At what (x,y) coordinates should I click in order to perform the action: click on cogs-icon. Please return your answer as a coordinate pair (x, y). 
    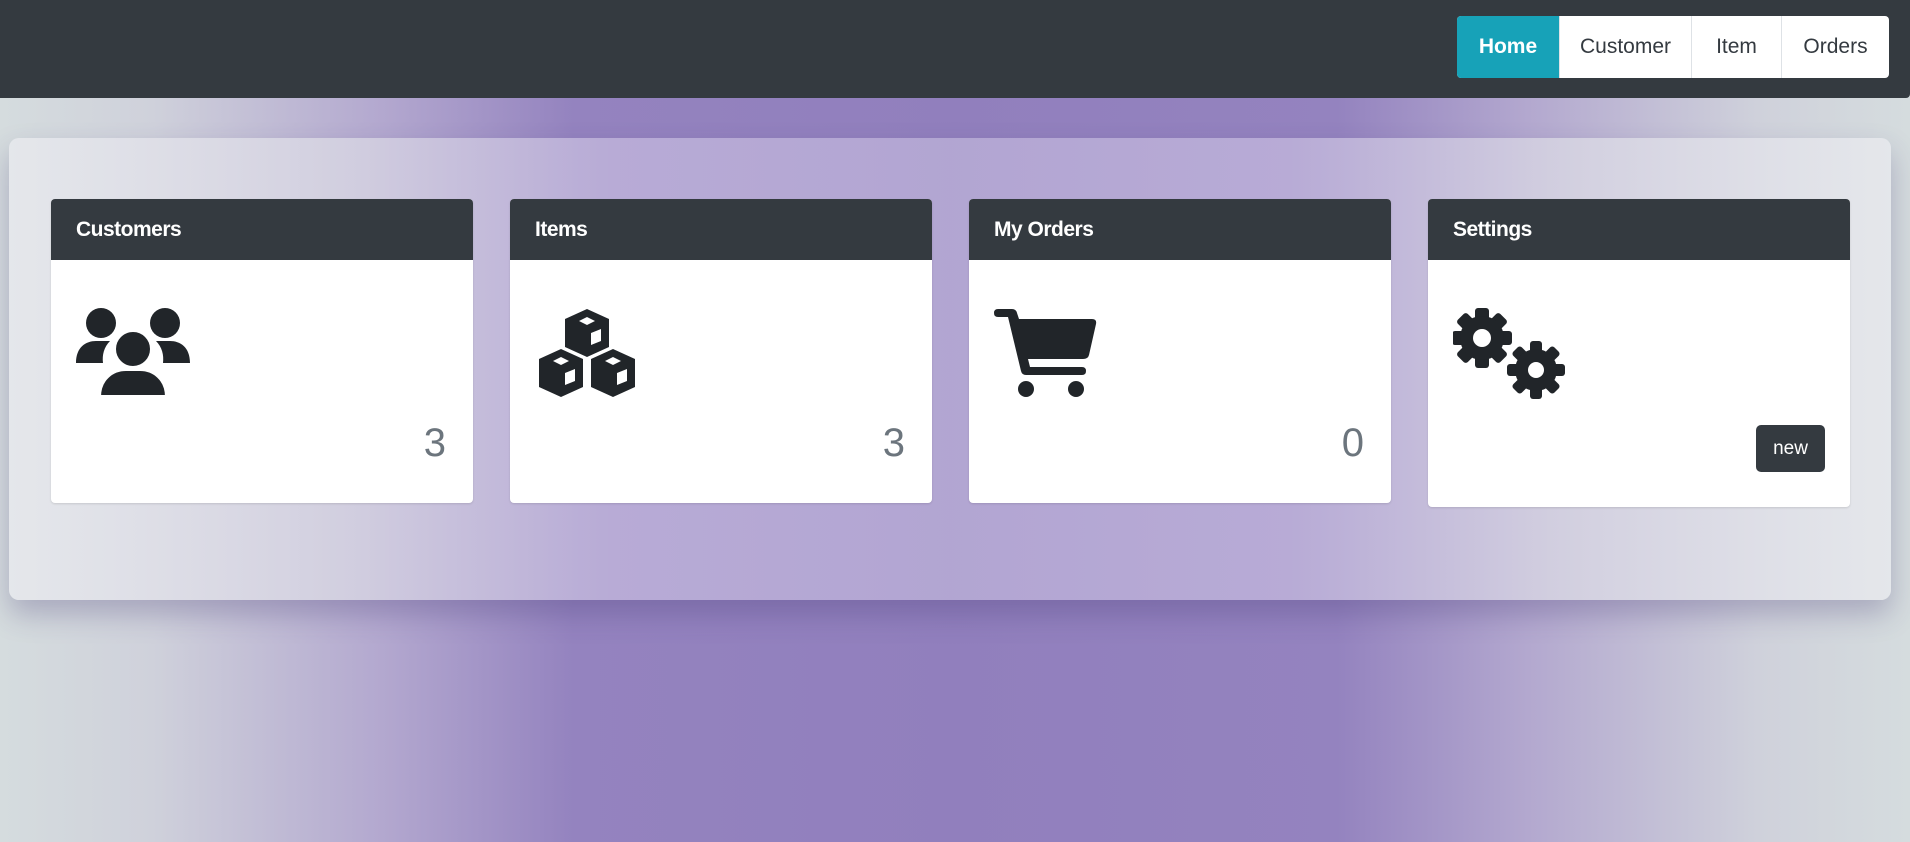
    Looking at the image, I should click on (1509, 356).